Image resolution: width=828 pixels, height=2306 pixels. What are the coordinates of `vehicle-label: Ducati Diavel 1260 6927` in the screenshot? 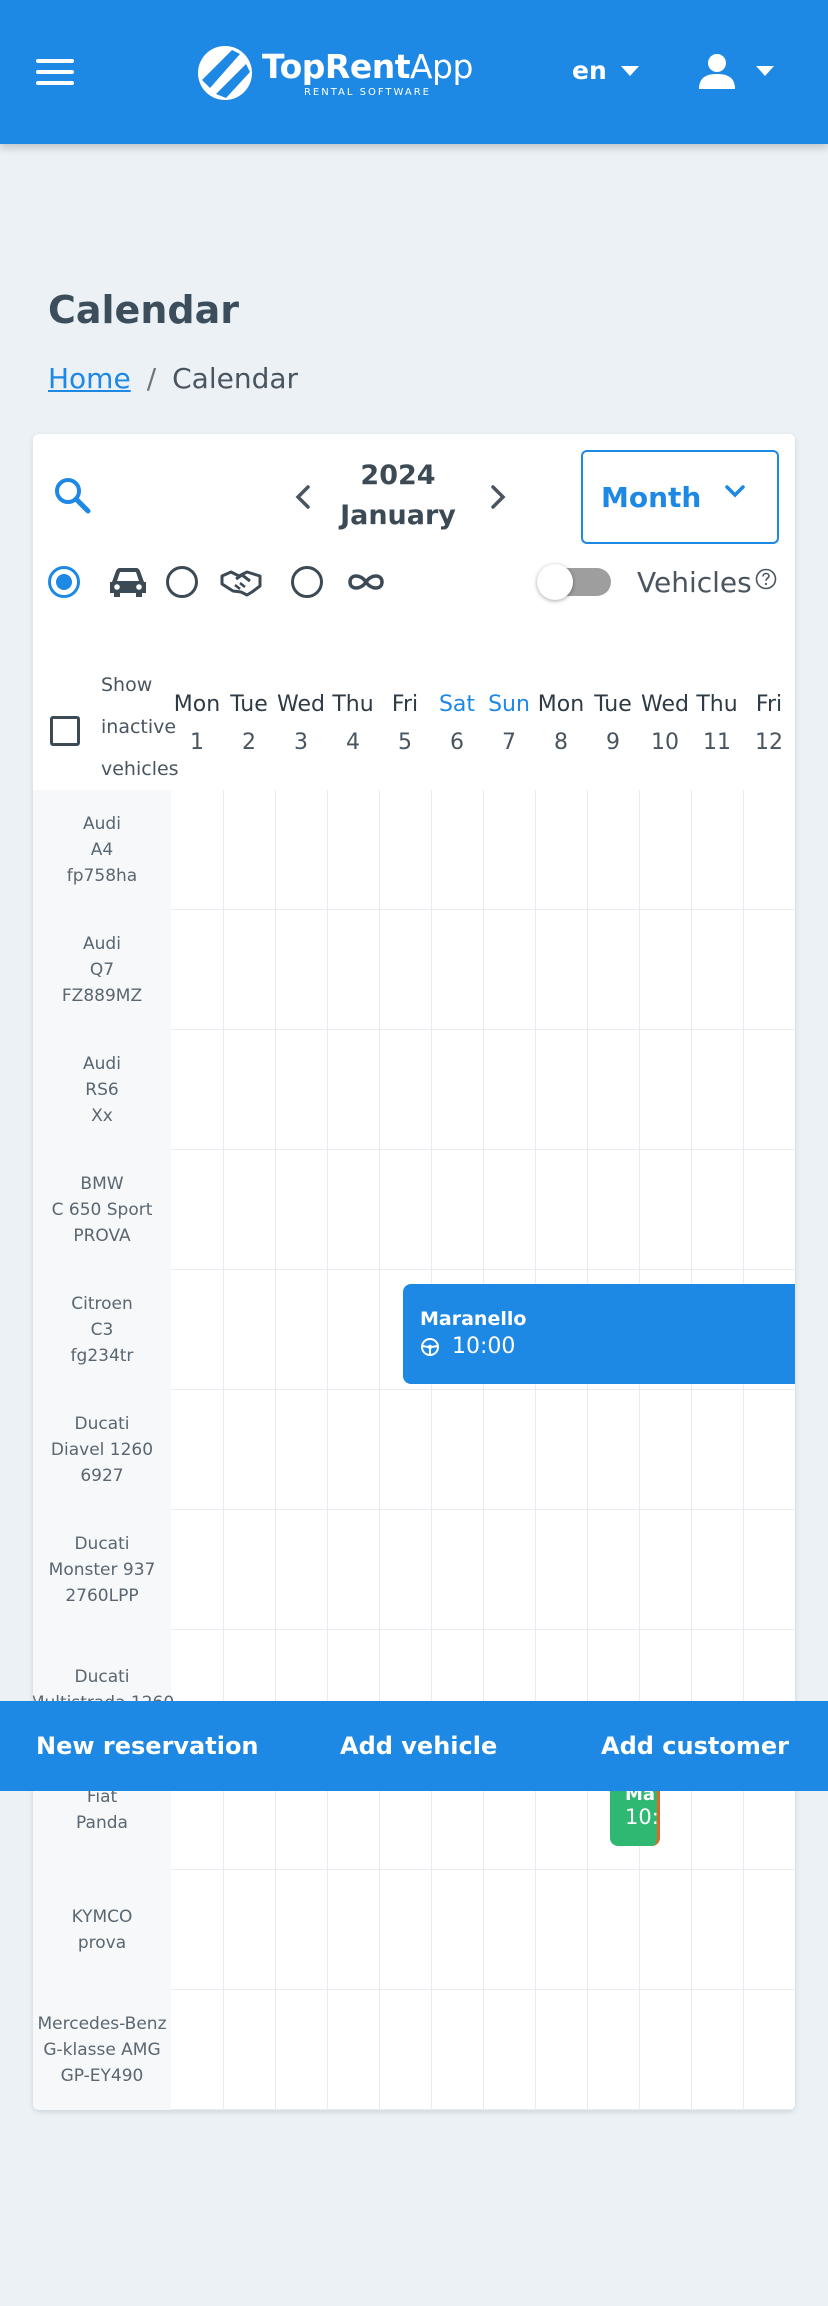 It's located at (102, 1450).